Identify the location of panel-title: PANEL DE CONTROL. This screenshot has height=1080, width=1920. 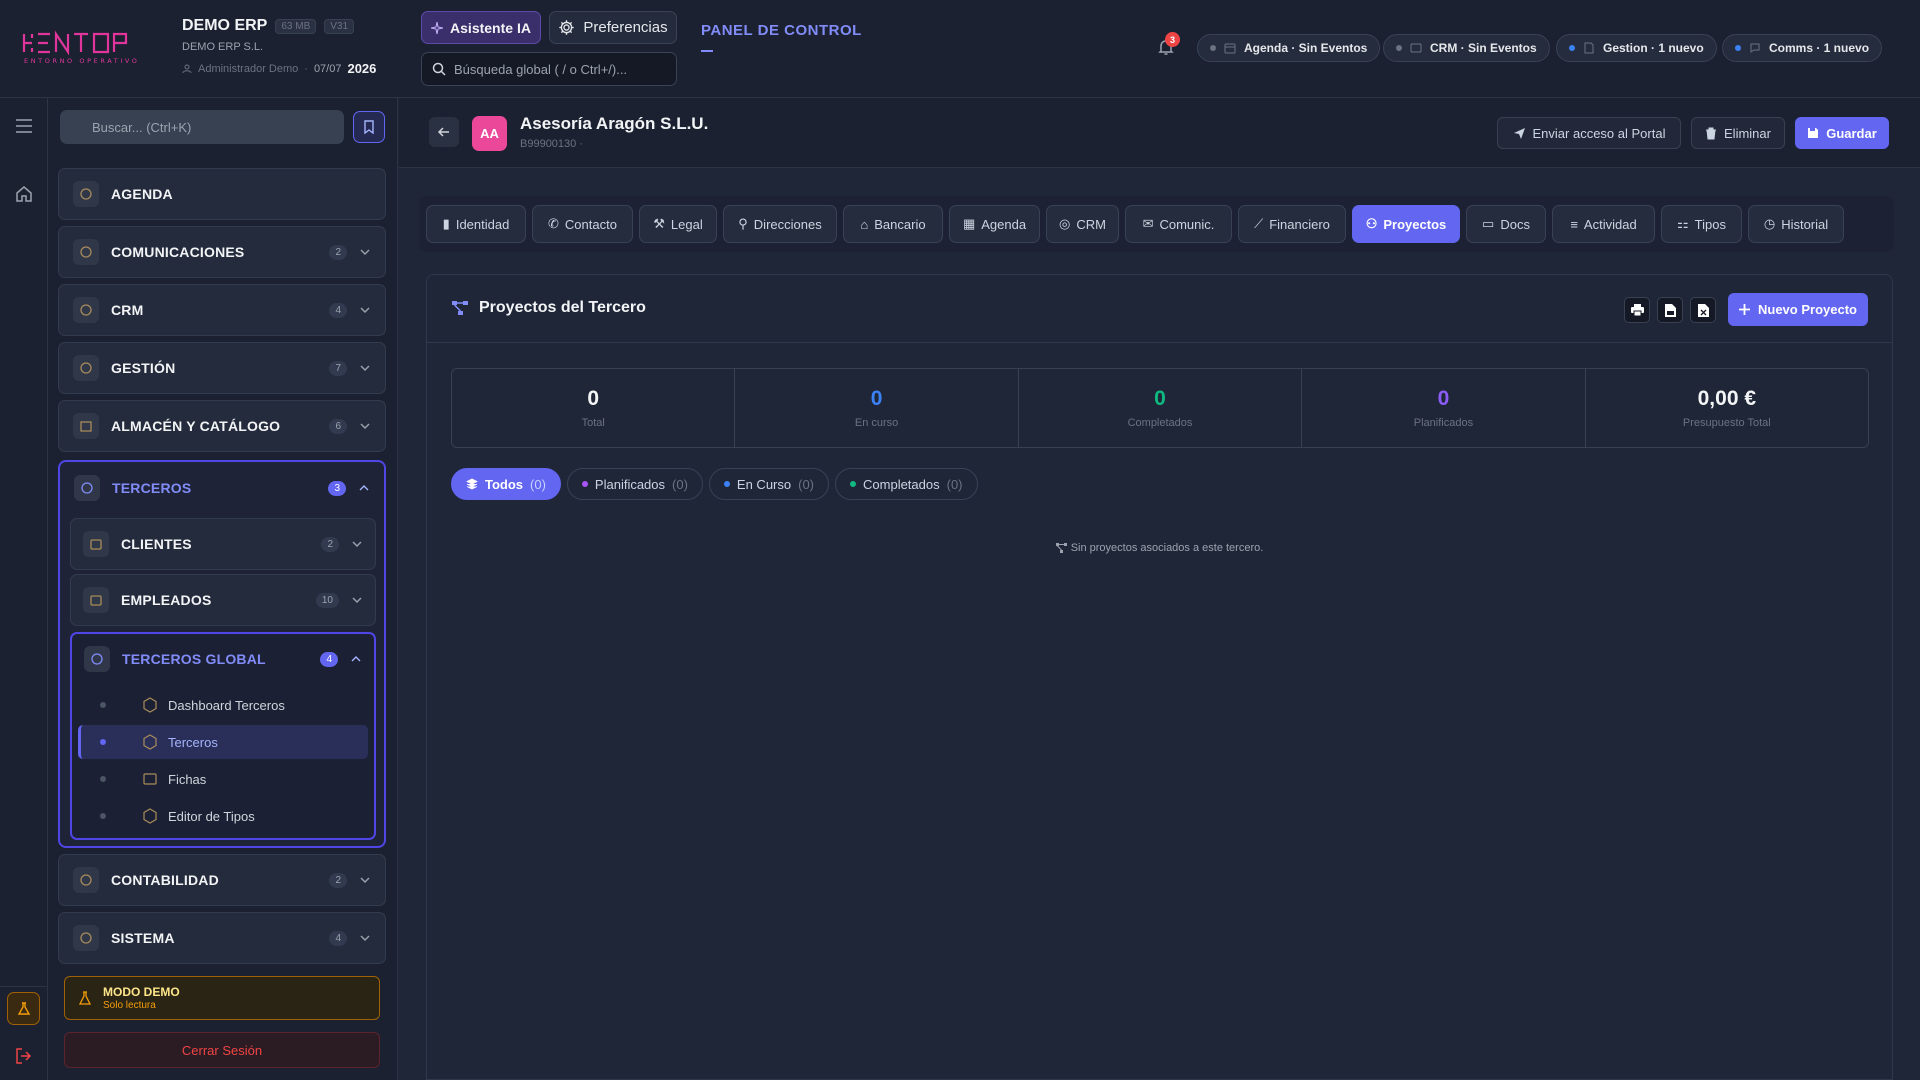
(781, 30).